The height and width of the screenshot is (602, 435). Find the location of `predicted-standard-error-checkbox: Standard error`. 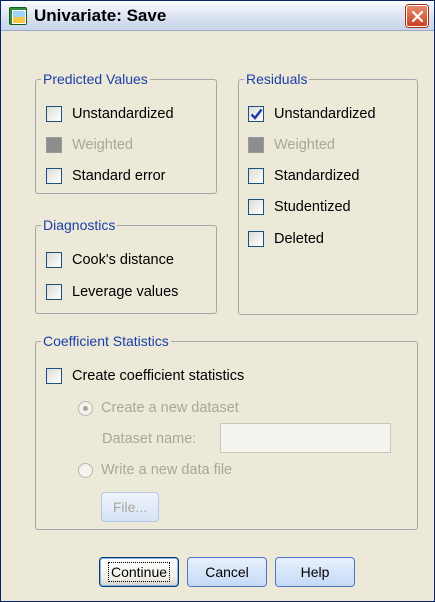

predicted-standard-error-checkbox: Standard error is located at coordinates (106, 176).